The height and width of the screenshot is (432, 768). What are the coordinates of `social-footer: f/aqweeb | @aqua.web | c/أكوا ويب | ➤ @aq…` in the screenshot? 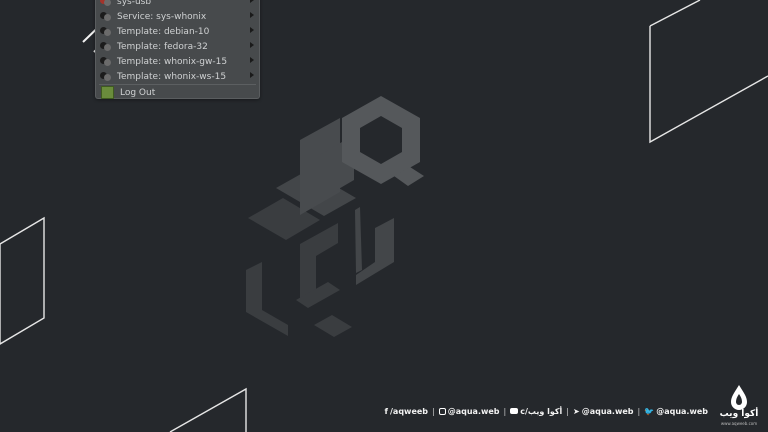 It's located at (546, 411).